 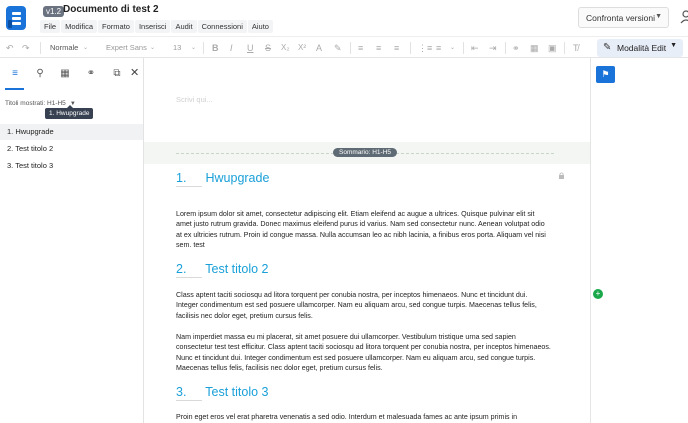 What do you see at coordinates (260, 26) in the screenshot?
I see `menu-aiuto: Aiuto` at bounding box center [260, 26].